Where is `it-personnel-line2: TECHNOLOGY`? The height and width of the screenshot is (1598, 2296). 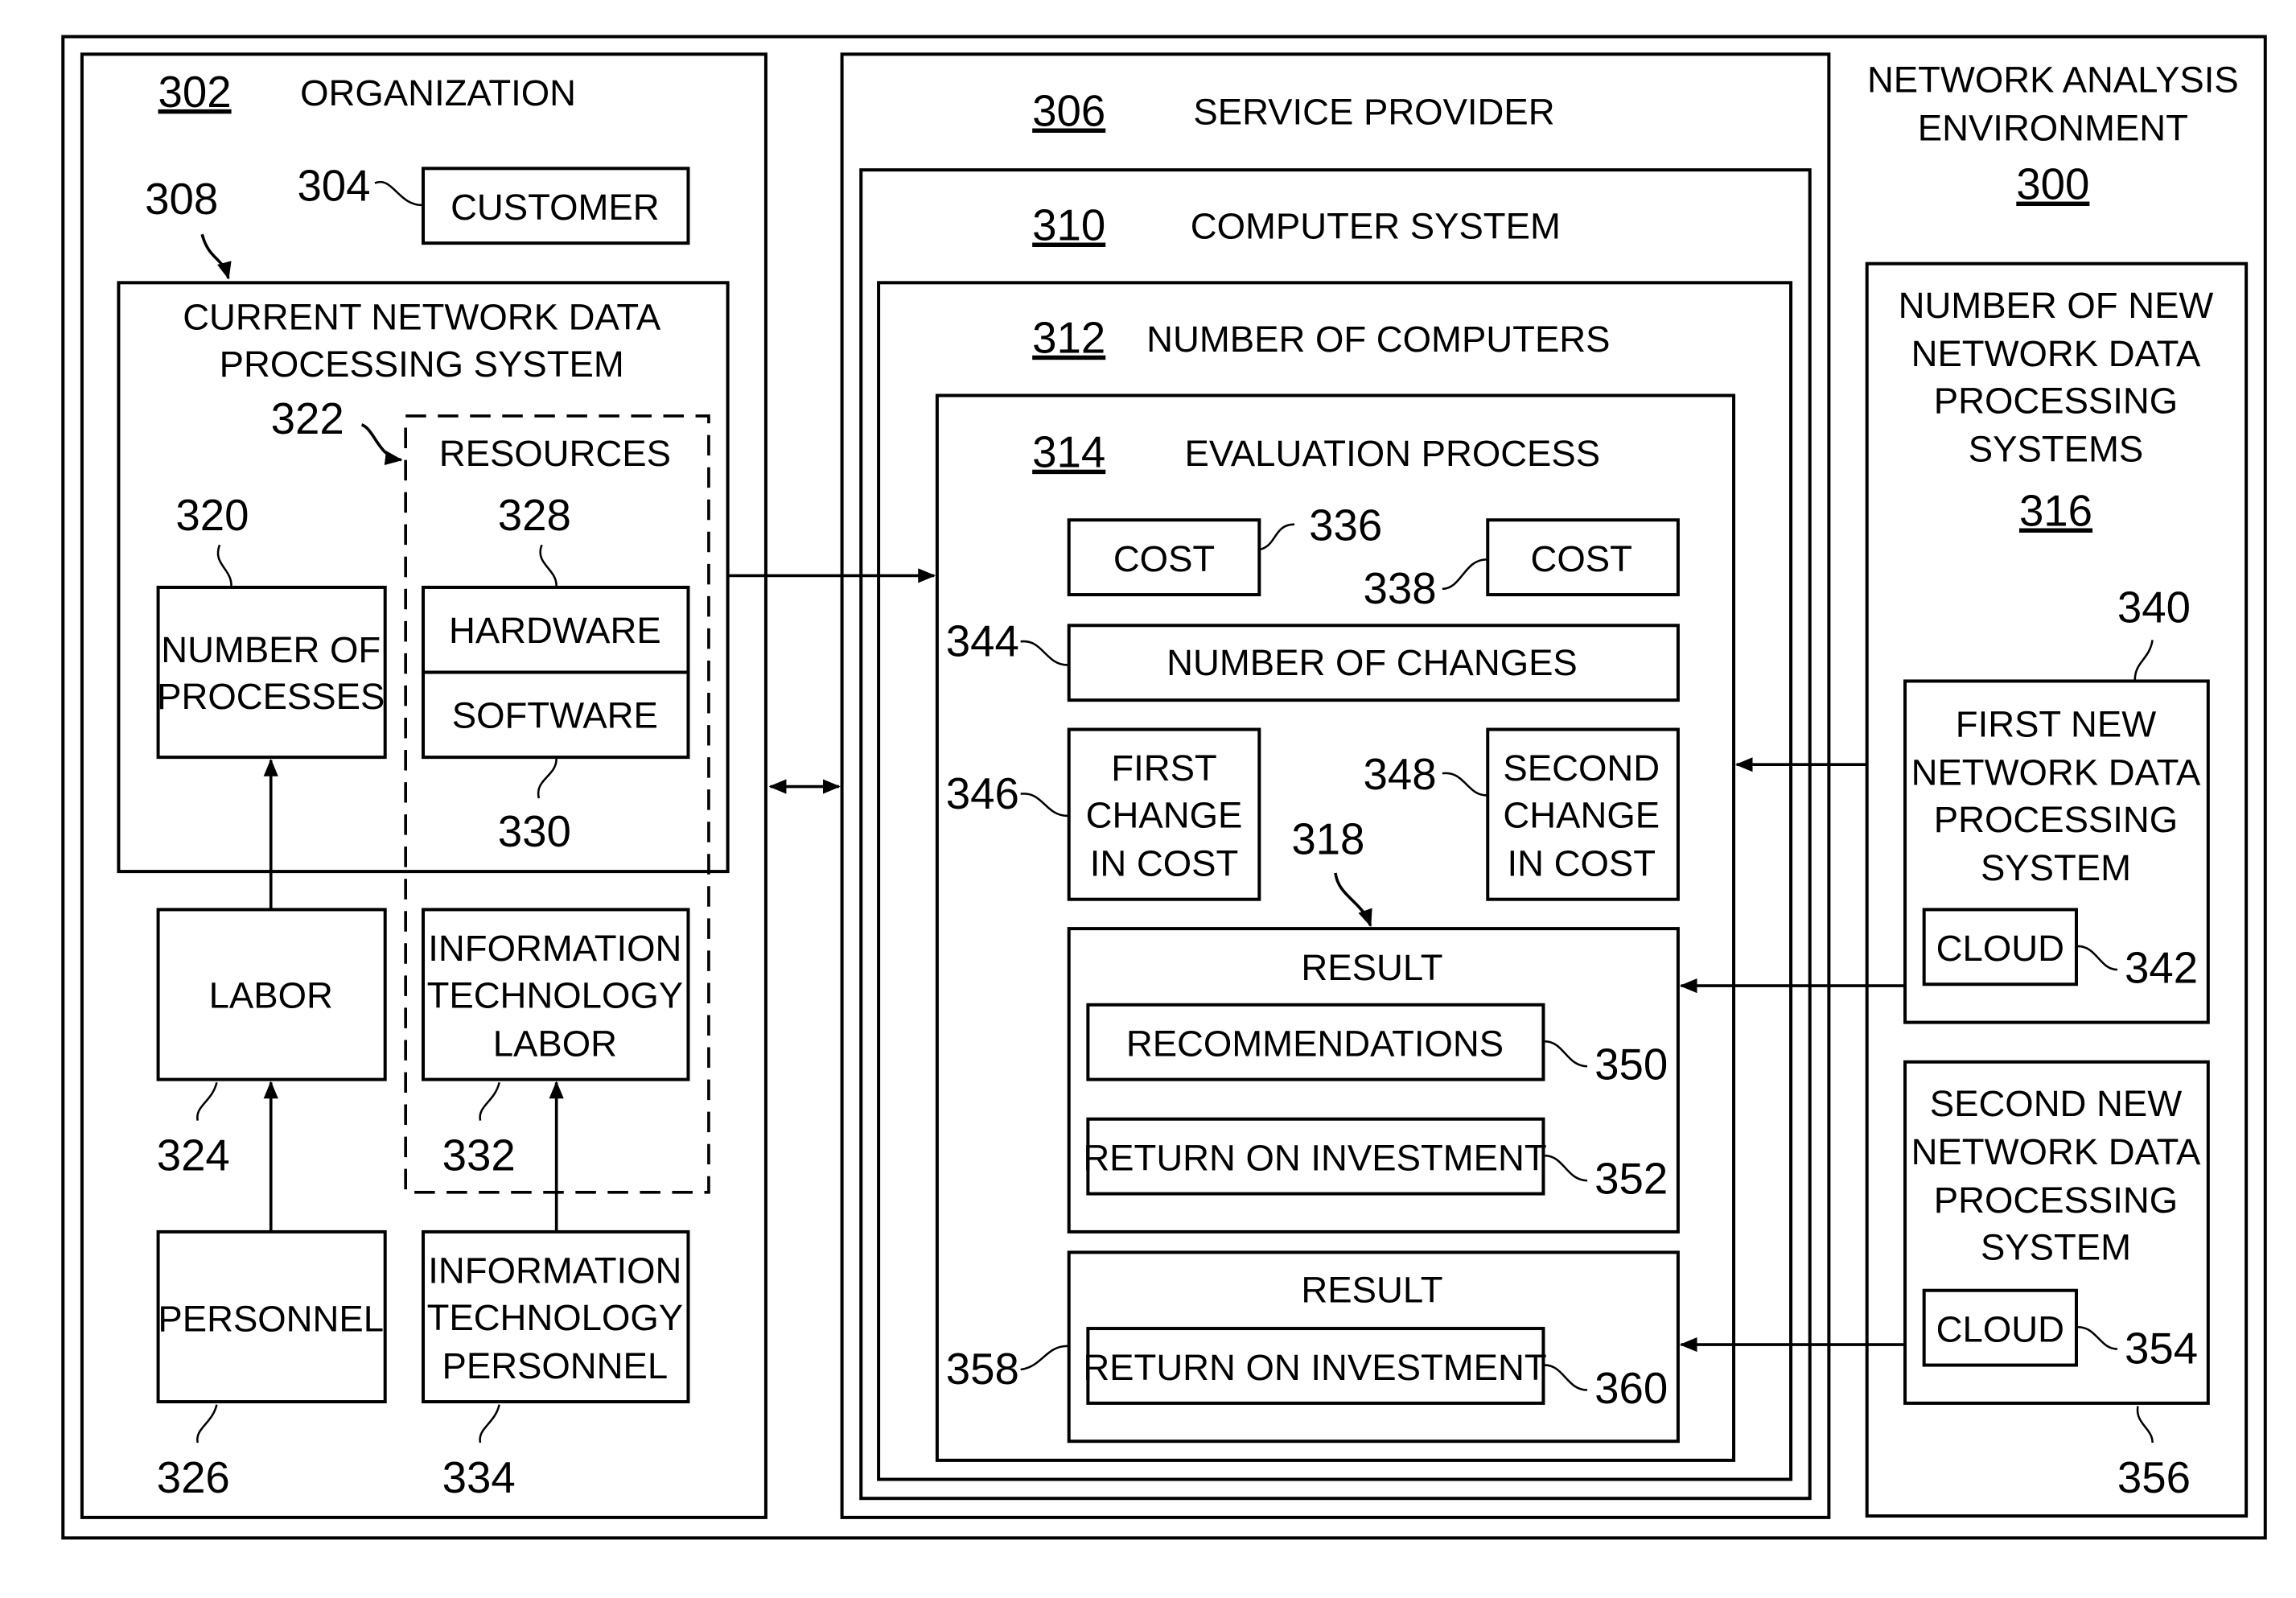
it-personnel-line2: TECHNOLOGY is located at coordinates (555, 1317).